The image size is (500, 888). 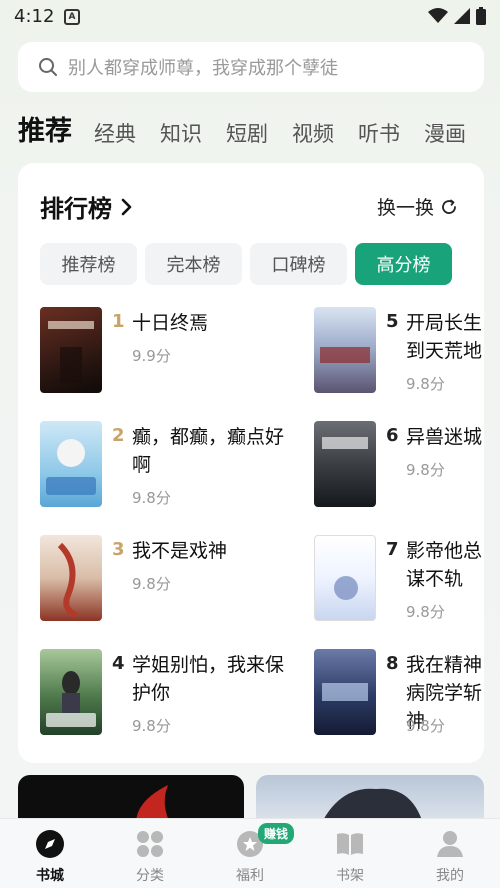 What do you see at coordinates (350, 876) in the screenshot?
I see `nav-label: 书架` at bounding box center [350, 876].